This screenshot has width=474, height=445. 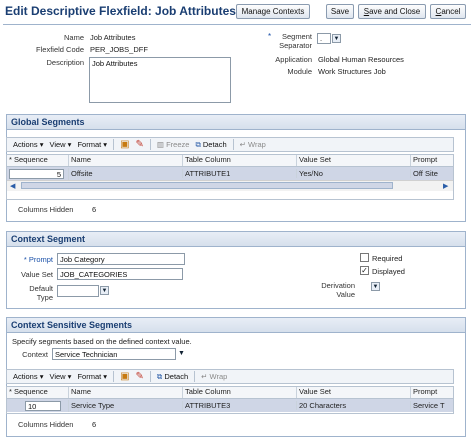 What do you see at coordinates (236, 122) in the screenshot?
I see `global-segments-title: Global Segments` at bounding box center [236, 122].